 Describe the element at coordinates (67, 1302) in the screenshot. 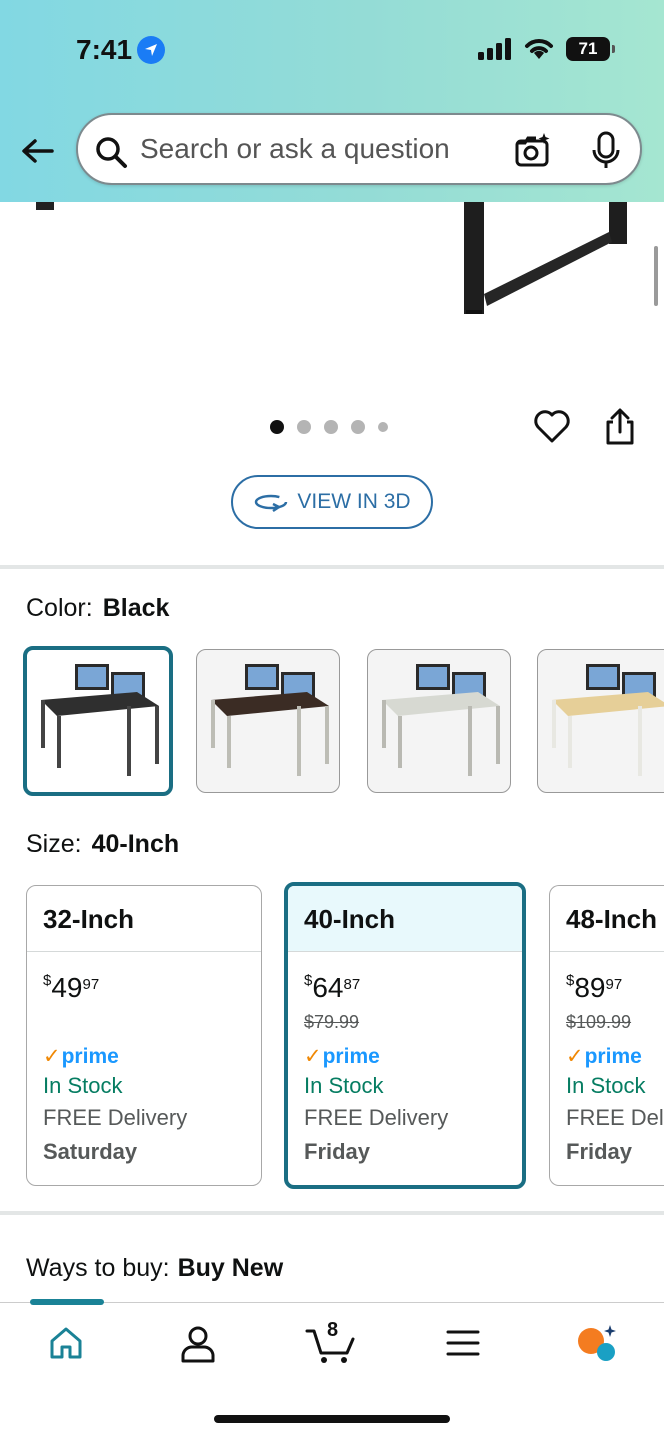

I see `nav-active-indicator` at that location.